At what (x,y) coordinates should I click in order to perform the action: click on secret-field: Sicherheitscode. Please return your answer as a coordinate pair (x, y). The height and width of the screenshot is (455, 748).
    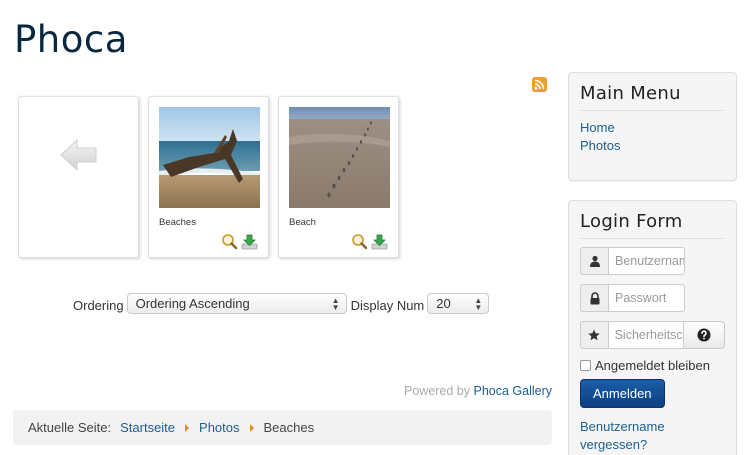
    Looking at the image, I should click on (652, 335).